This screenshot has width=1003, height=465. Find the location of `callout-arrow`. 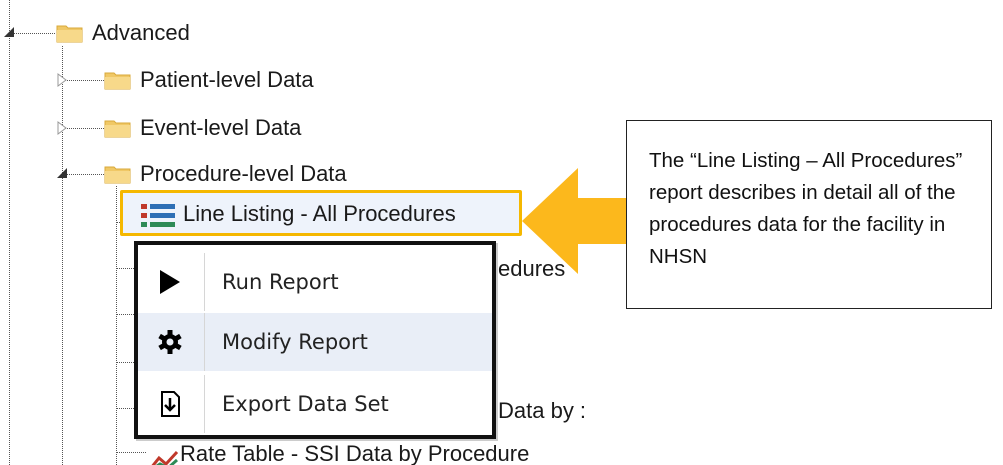

callout-arrow is located at coordinates (574, 221).